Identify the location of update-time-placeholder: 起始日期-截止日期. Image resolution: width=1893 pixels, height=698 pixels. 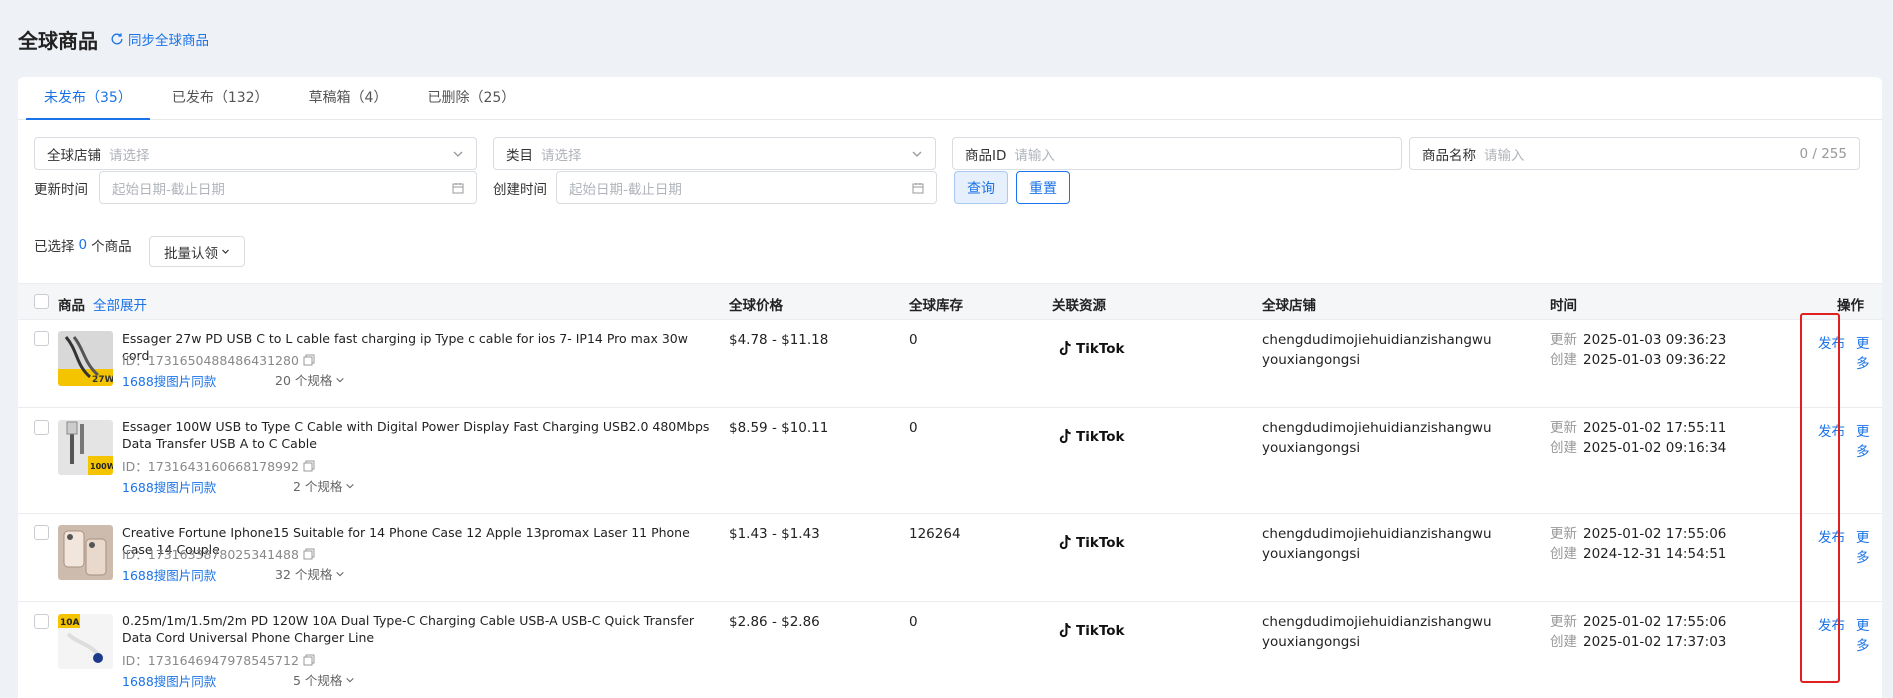
(168, 189).